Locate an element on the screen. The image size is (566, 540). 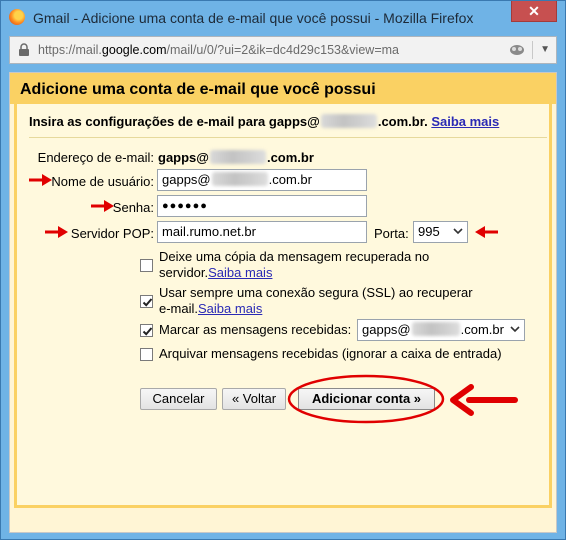
port-value: 995 is located at coordinates (429, 231).